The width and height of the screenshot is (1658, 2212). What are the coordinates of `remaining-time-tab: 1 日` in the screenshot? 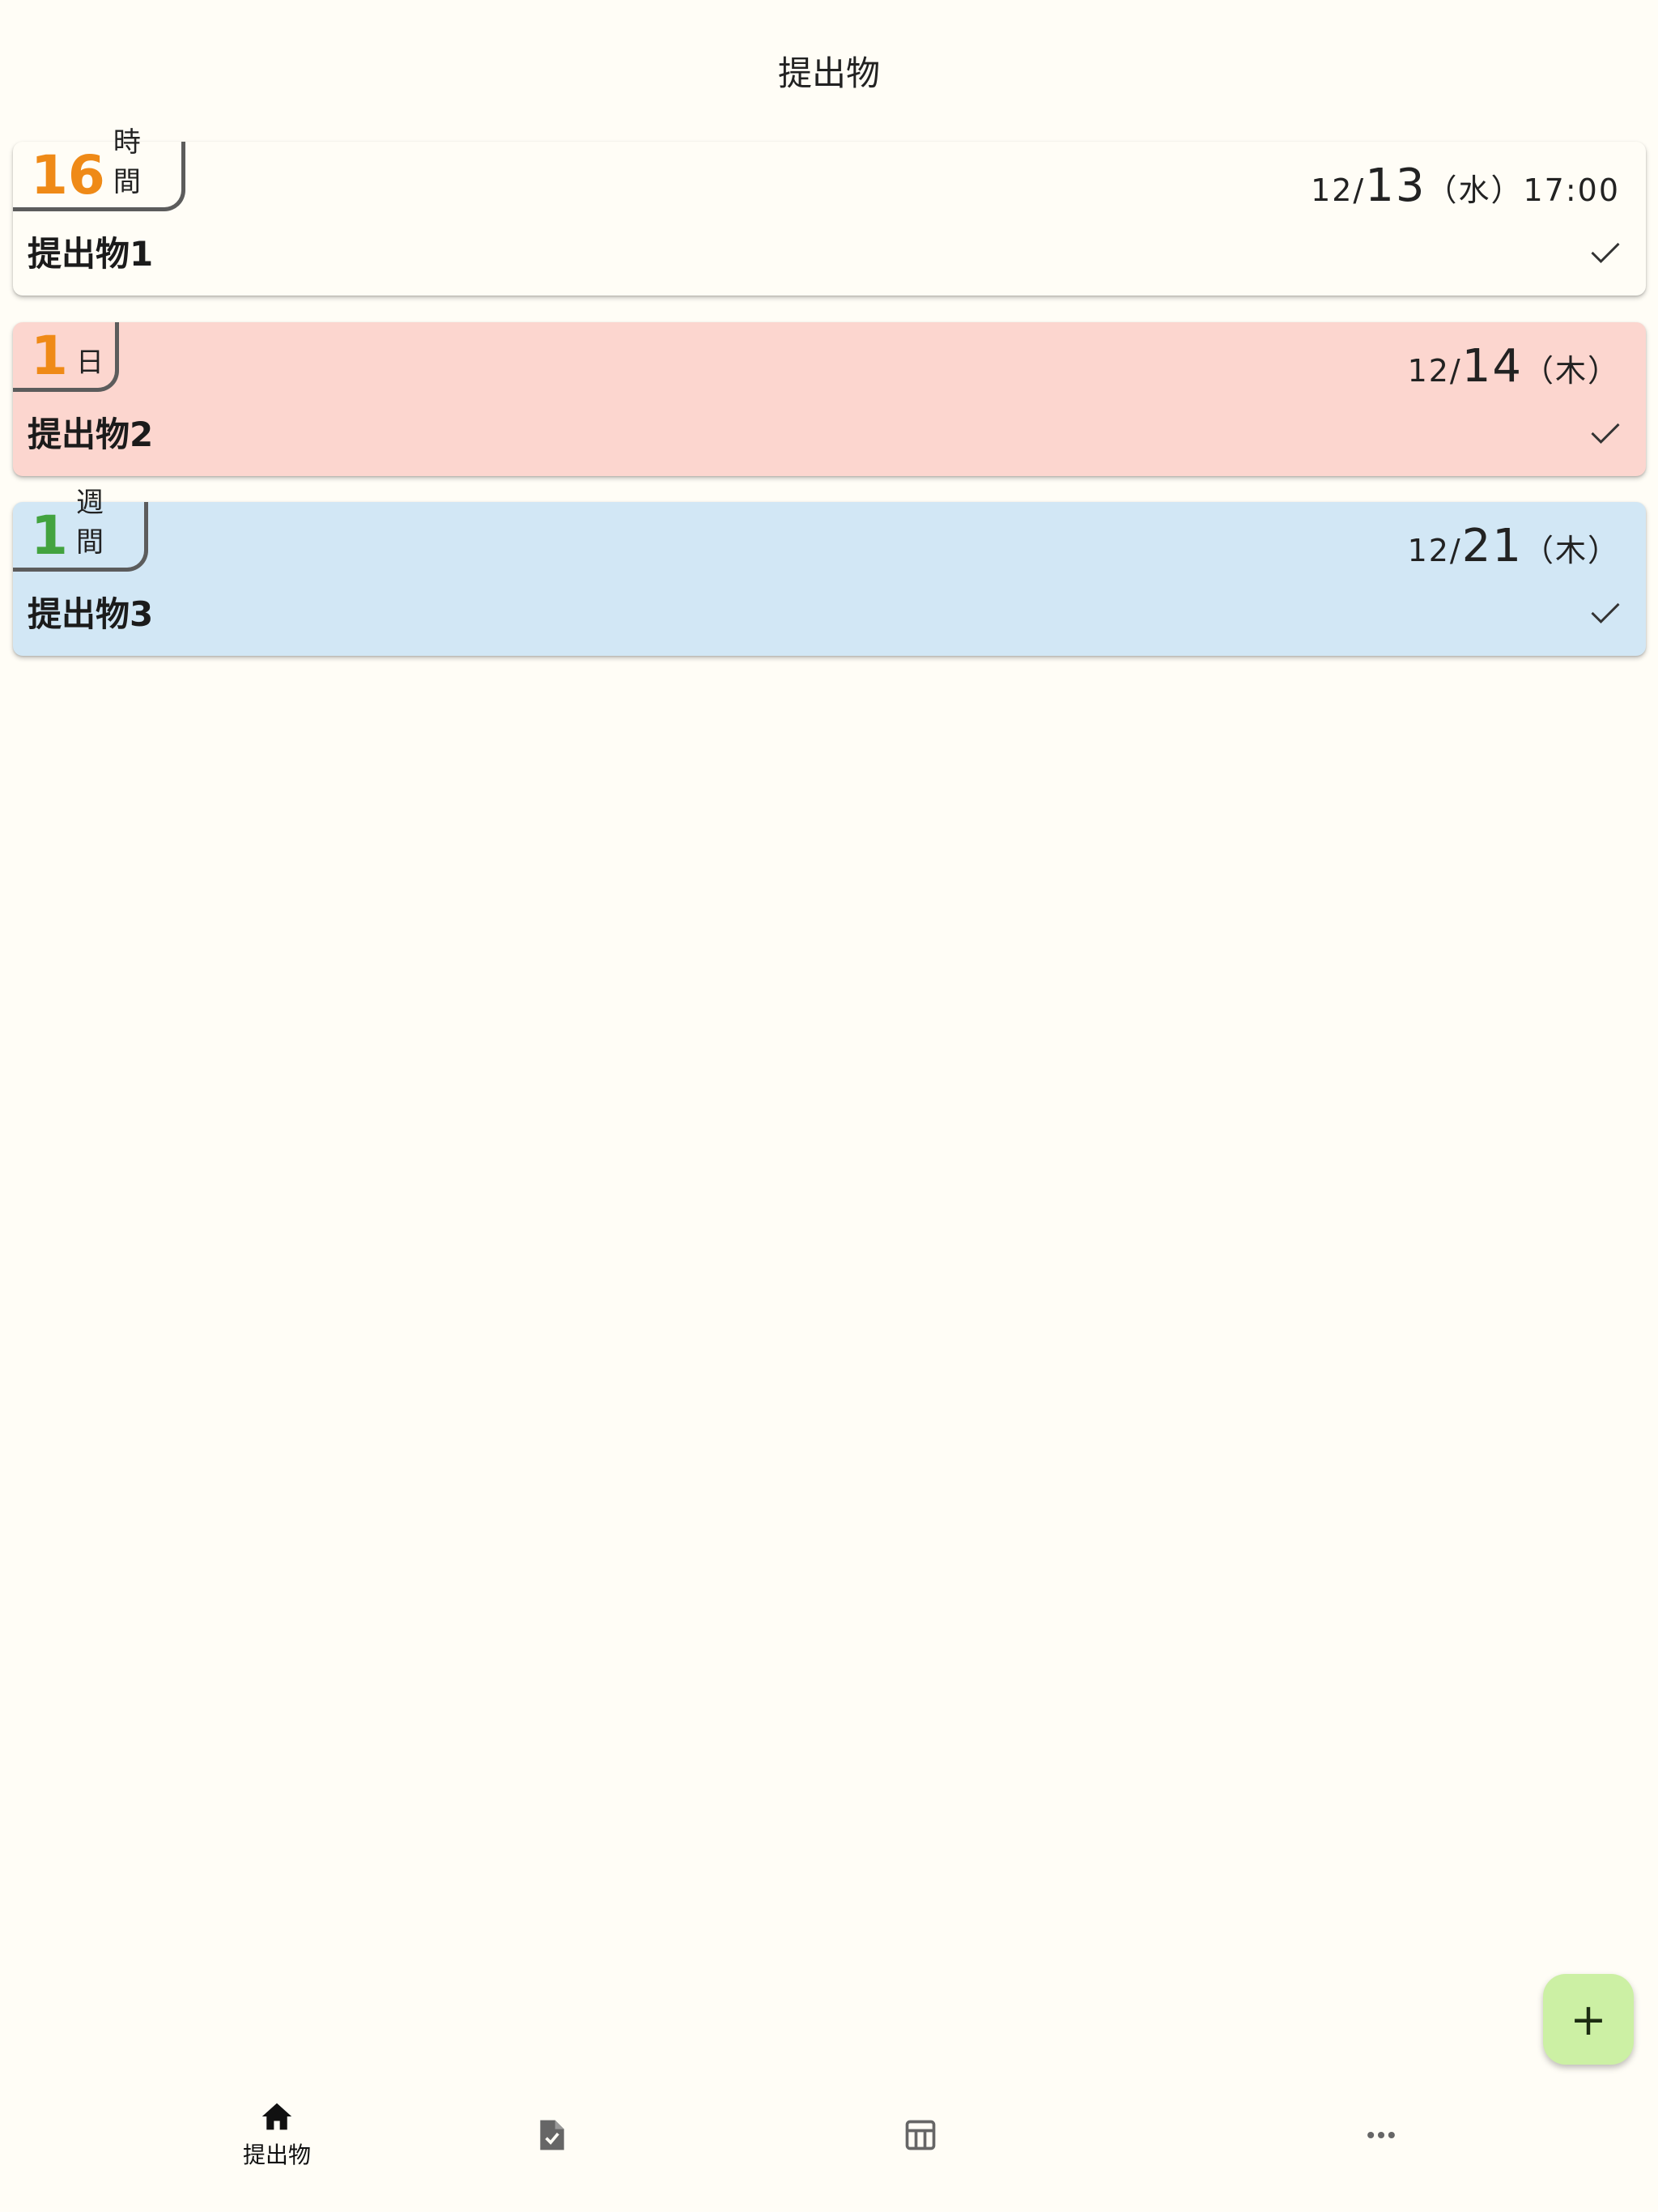 It's located at (66, 357).